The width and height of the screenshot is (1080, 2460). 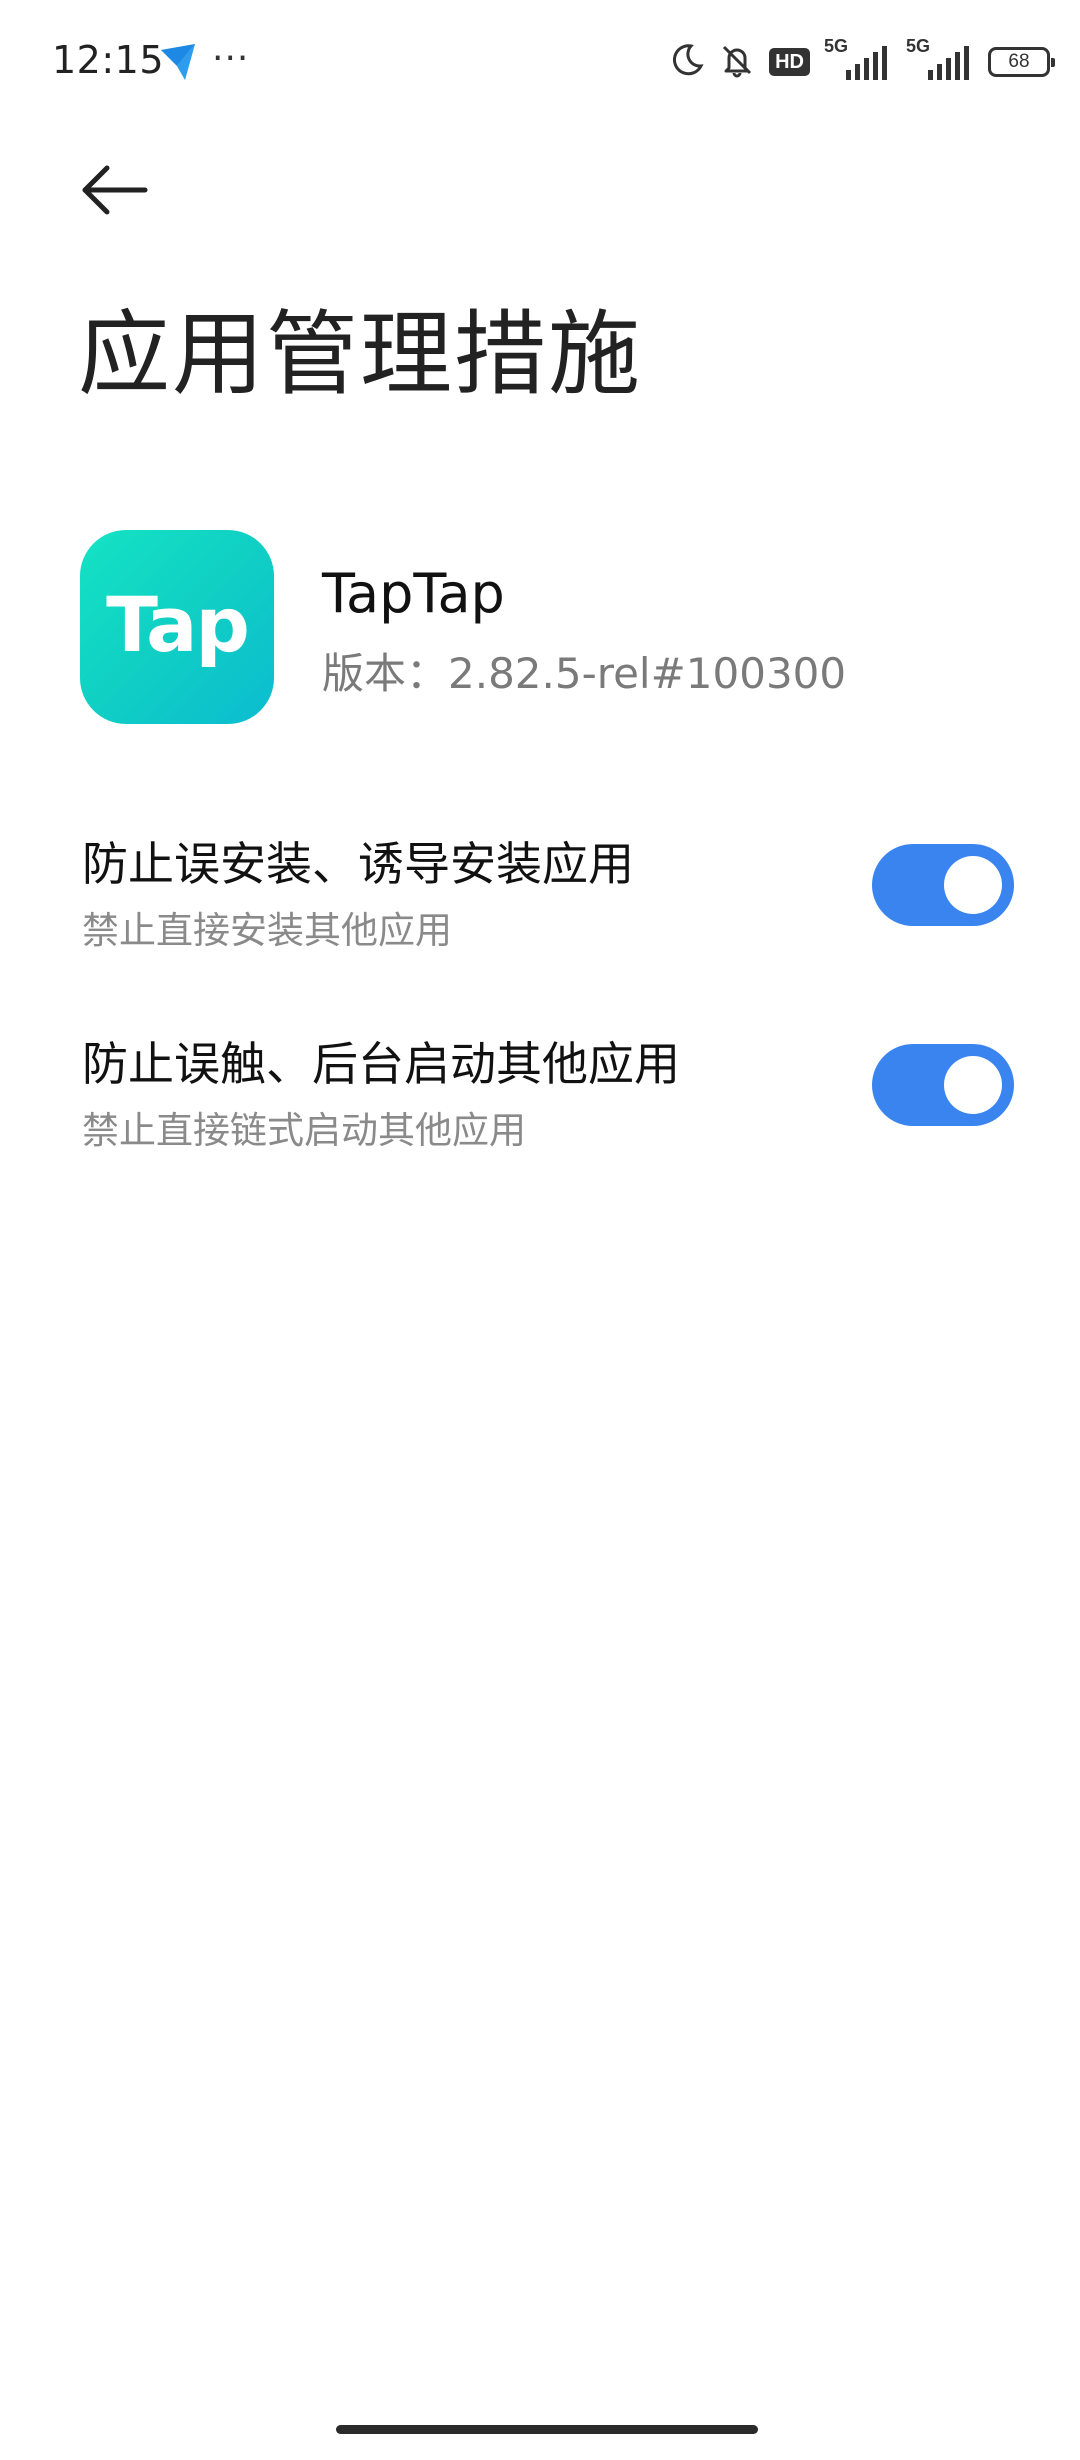 I want to click on home-indicator, so click(x=547, y=2429).